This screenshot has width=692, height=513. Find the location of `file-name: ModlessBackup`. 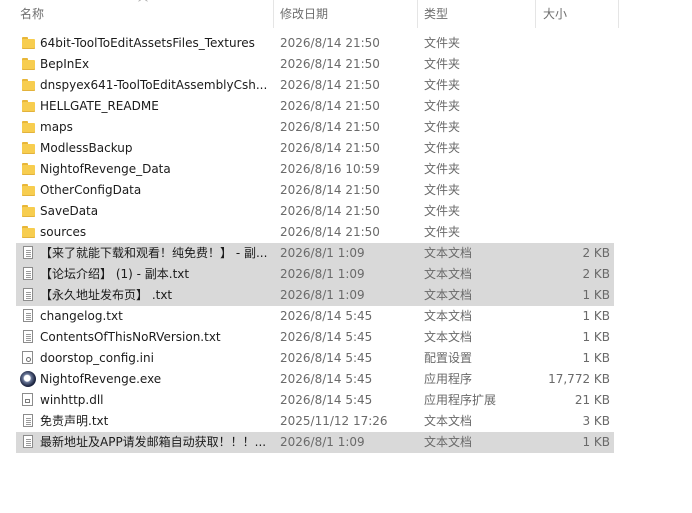

file-name: ModlessBackup is located at coordinates (86, 148).